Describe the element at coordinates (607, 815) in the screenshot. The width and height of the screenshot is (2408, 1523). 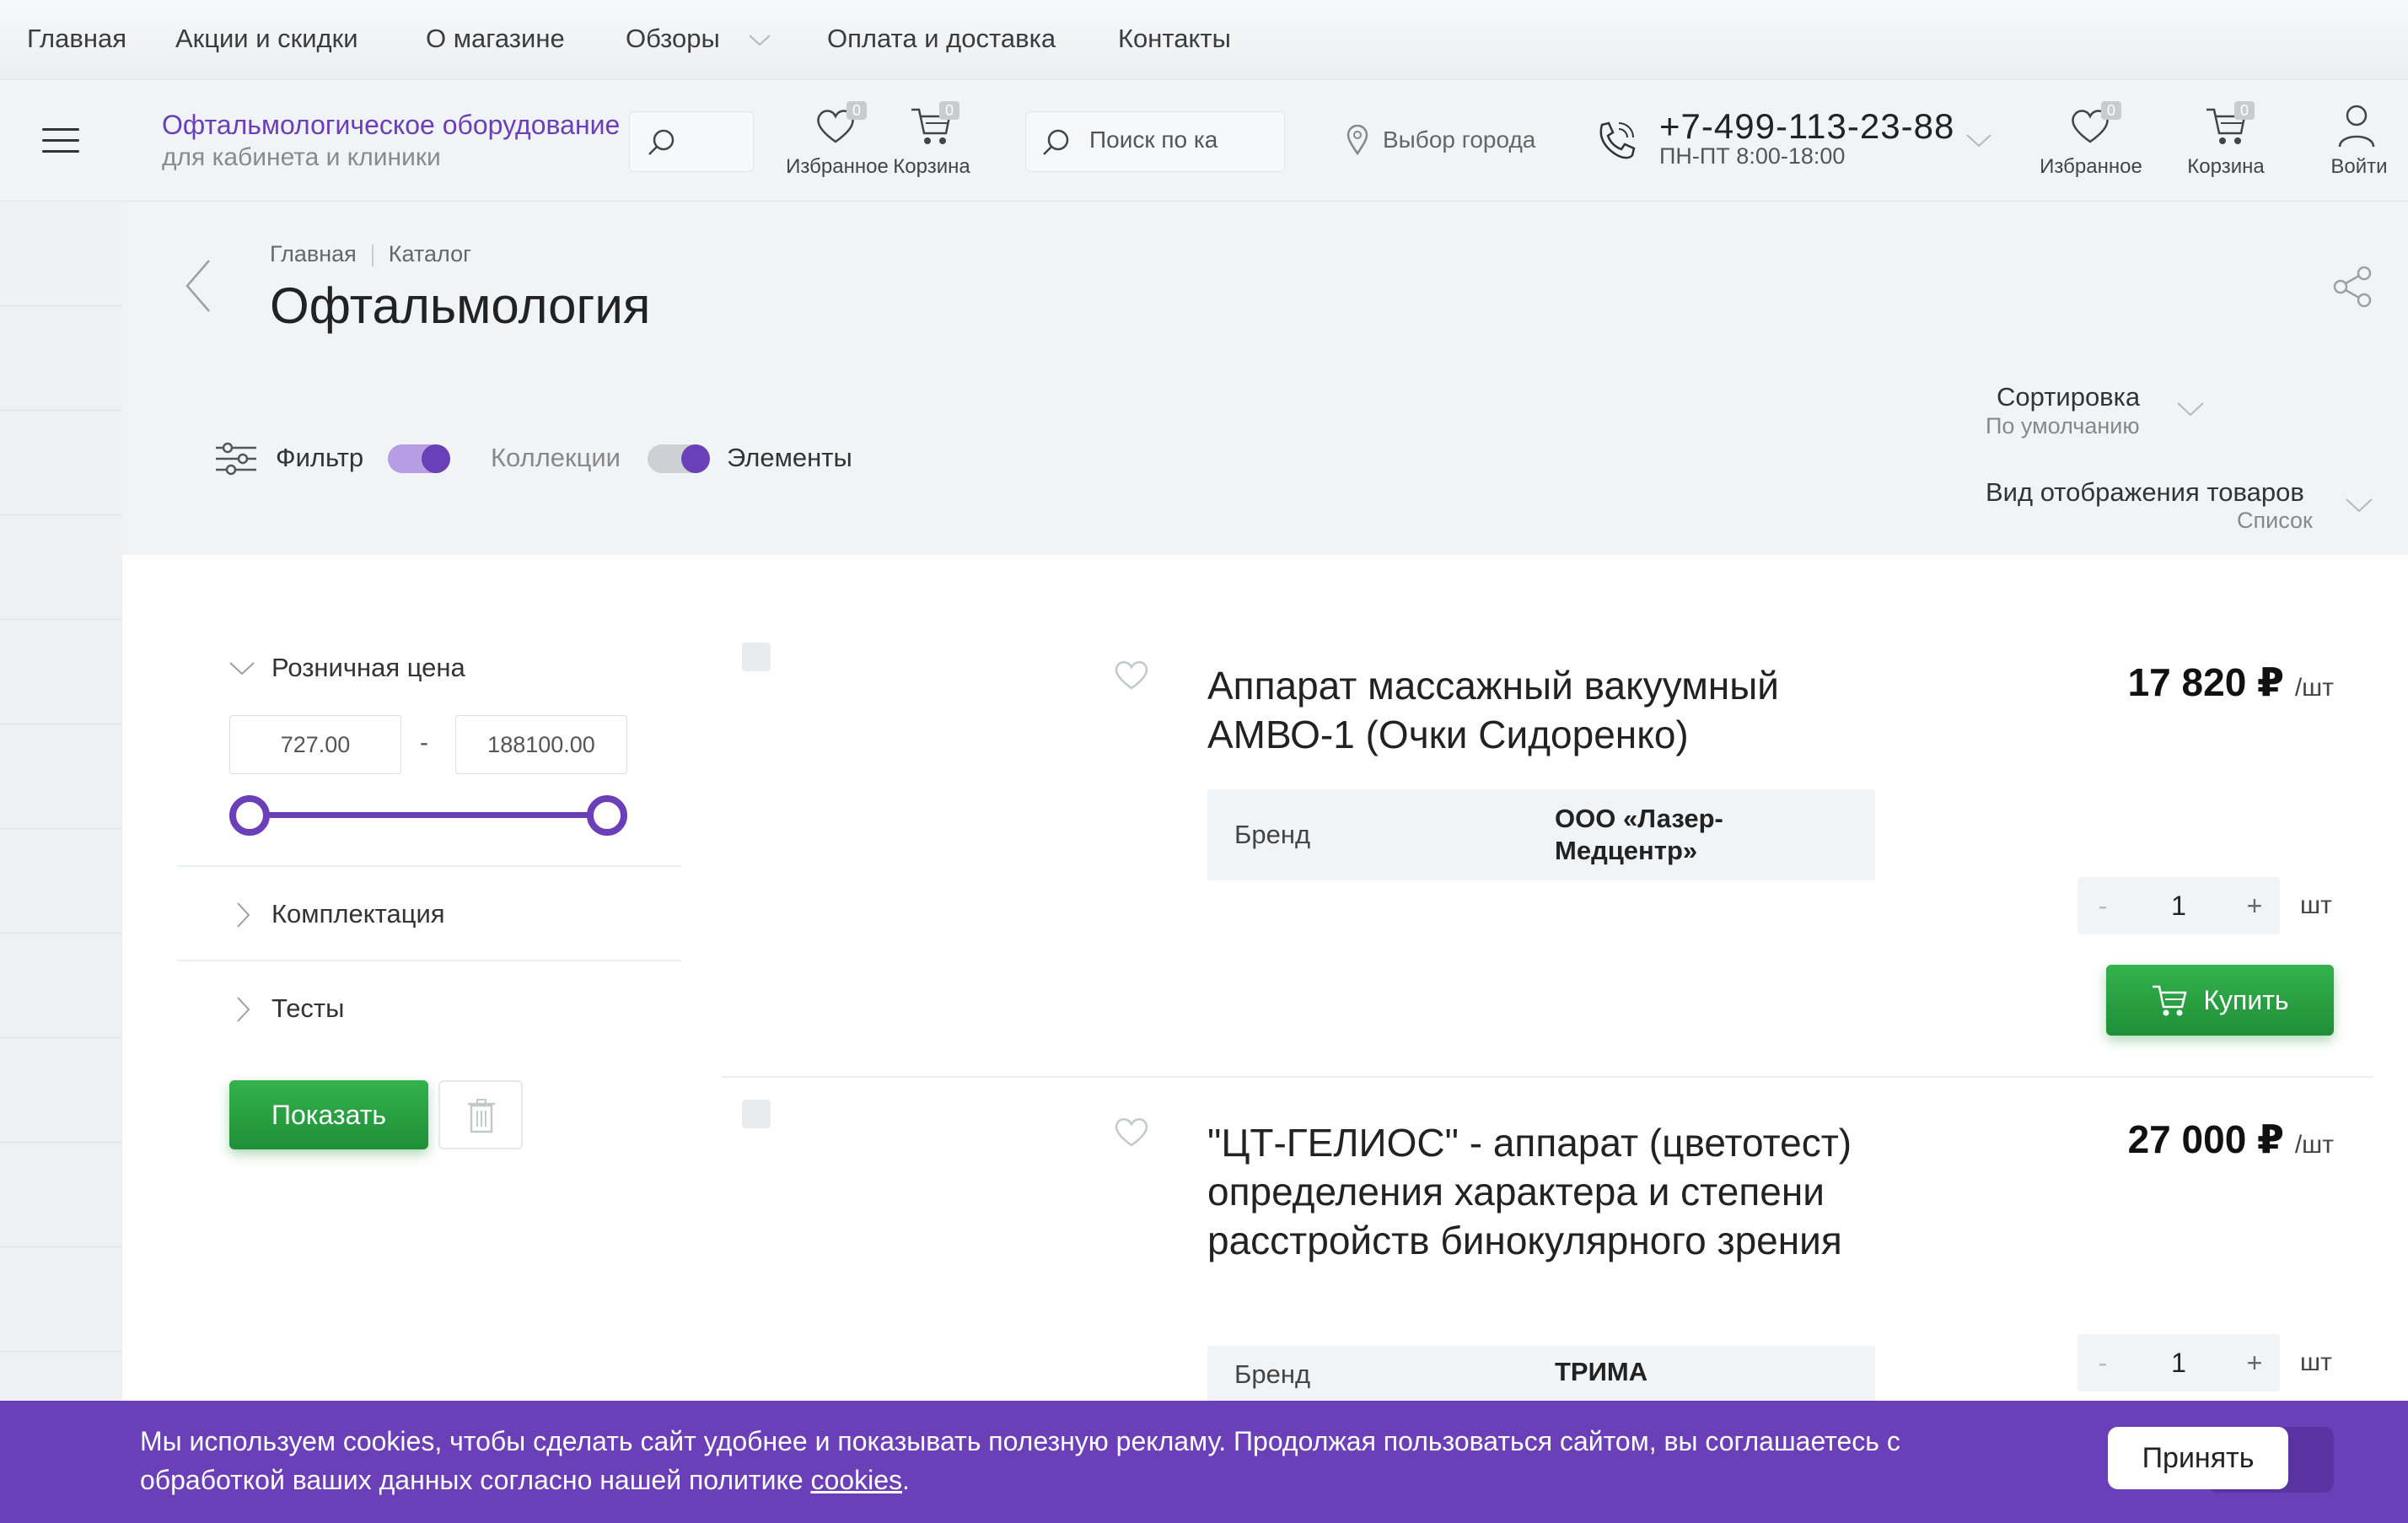
I see `price-range-max-handle` at that location.